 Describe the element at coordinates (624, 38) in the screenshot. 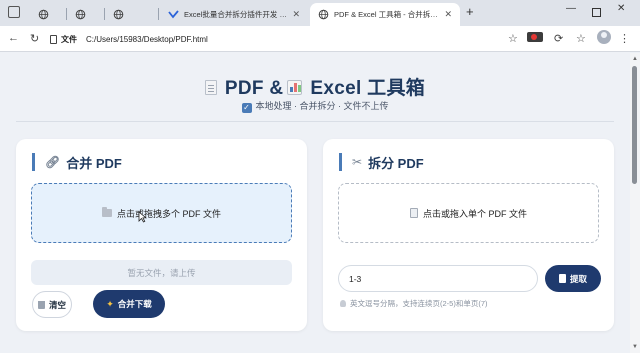

I see `menu-icon: ⋮` at that location.